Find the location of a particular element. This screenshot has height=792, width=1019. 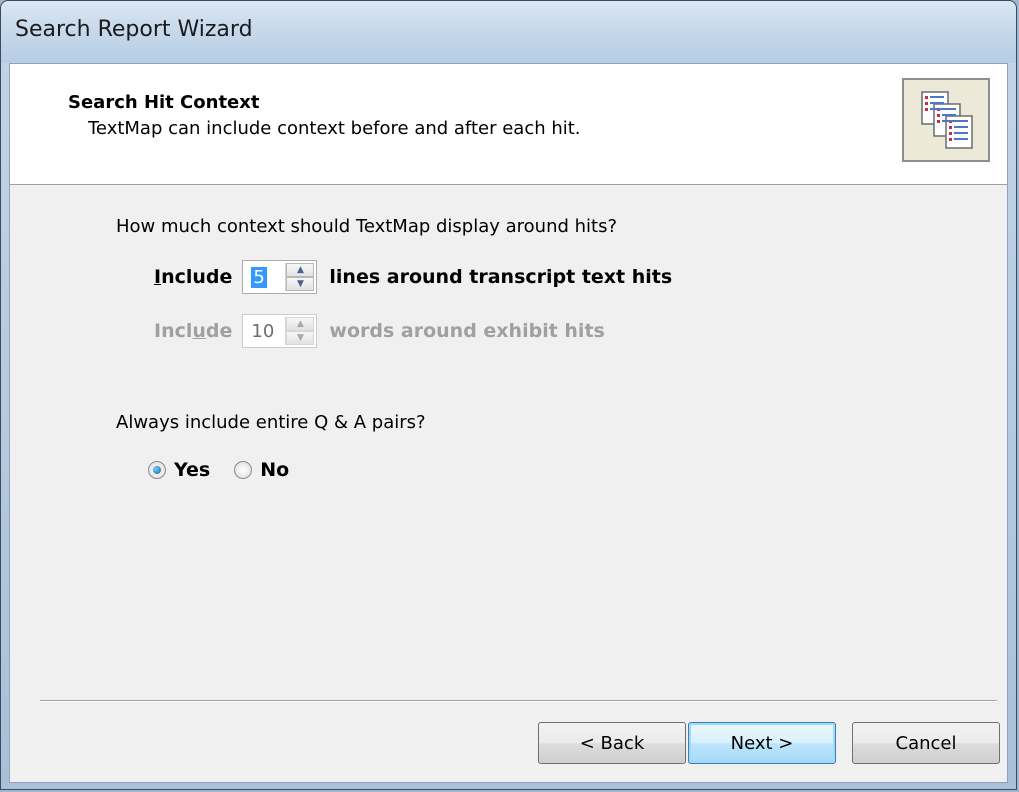

words-suffix-label: words around exhibit hits is located at coordinates (467, 331).